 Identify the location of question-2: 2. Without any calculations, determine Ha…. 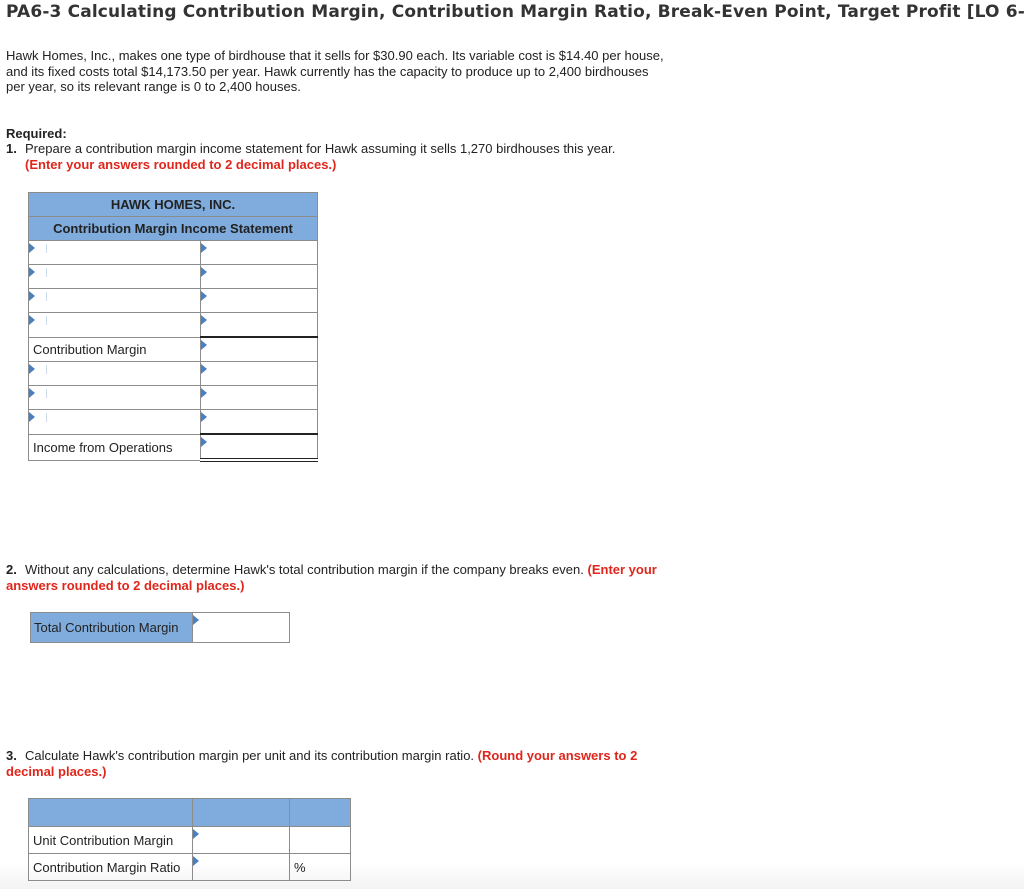
(336, 577).